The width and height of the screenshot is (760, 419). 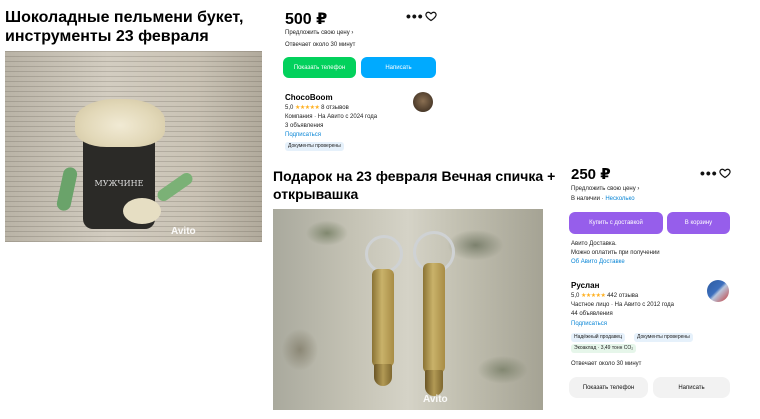 What do you see at coordinates (598, 337) in the screenshot?
I see `reliable-seller-badge: Надёжный продавец` at bounding box center [598, 337].